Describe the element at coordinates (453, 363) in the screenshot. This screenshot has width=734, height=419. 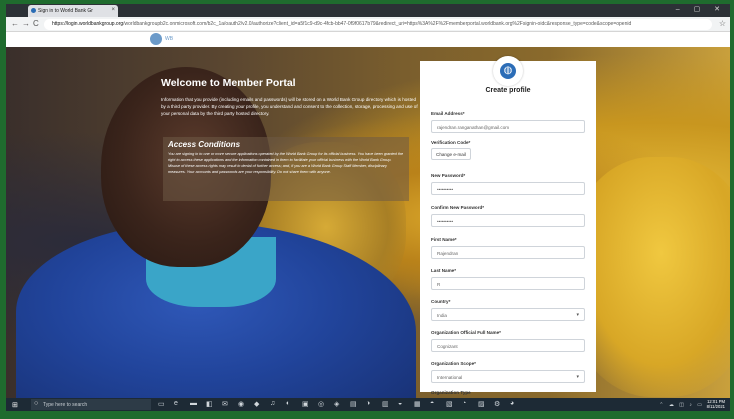
I see `org-scope-label: Organization Scope*` at that location.